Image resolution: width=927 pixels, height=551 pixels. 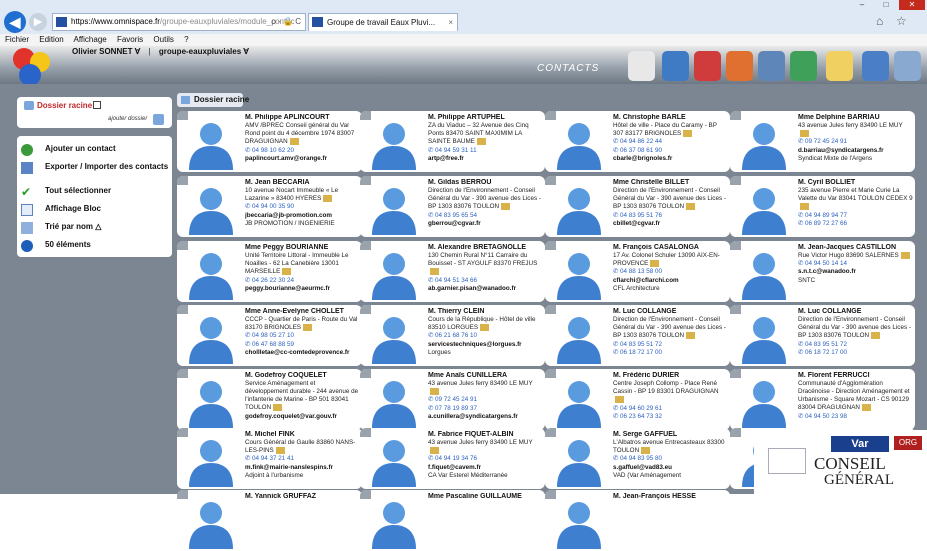 I want to click on contact-phone: ✆ 06 23 64 73 32, so click(x=670, y=417).